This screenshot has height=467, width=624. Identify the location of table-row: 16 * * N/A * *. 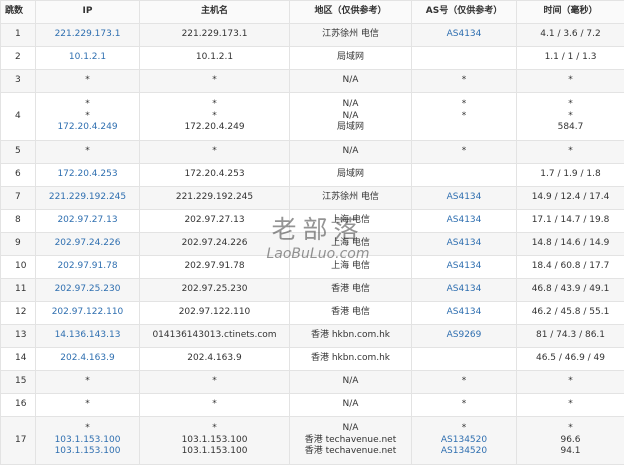
(312, 405).